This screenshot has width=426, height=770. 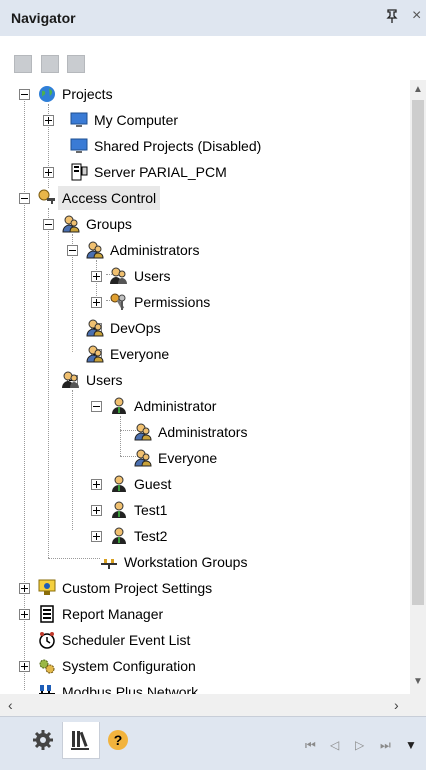 What do you see at coordinates (50, 64) in the screenshot?
I see `expand-icon` at bounding box center [50, 64].